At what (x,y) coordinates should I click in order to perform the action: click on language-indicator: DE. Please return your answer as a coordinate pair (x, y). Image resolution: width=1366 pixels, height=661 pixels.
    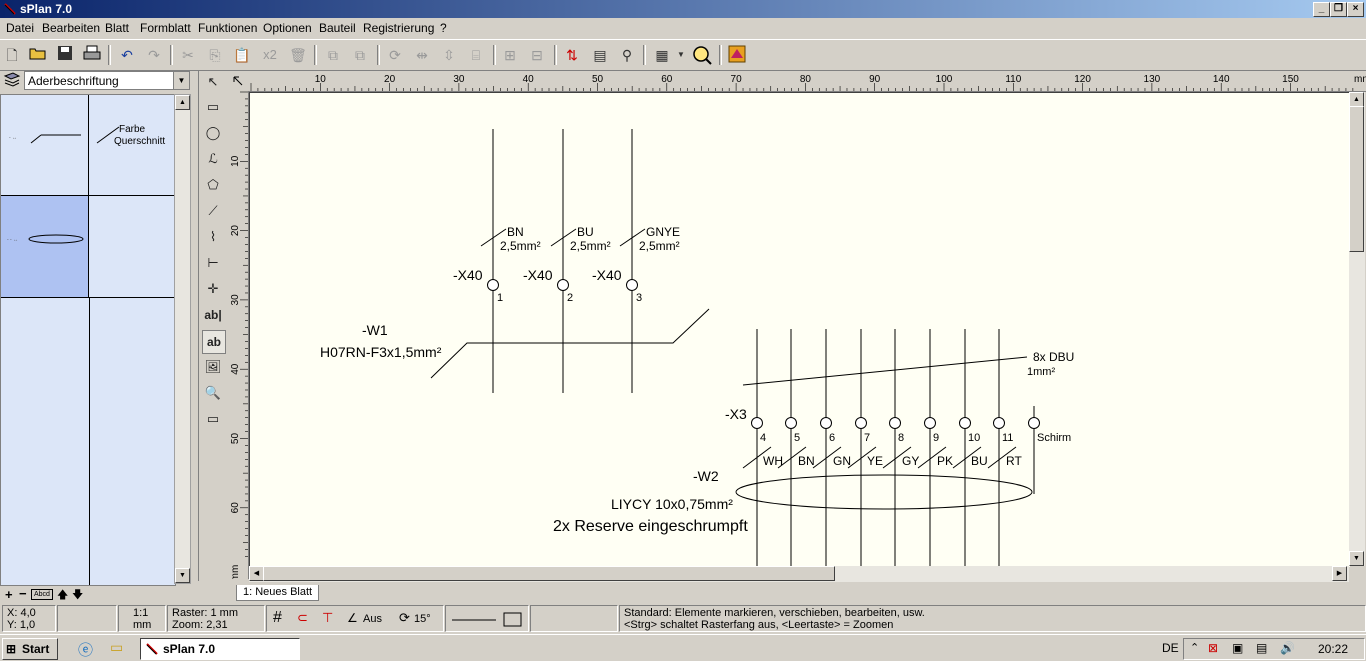
    Looking at the image, I should click on (1170, 648).